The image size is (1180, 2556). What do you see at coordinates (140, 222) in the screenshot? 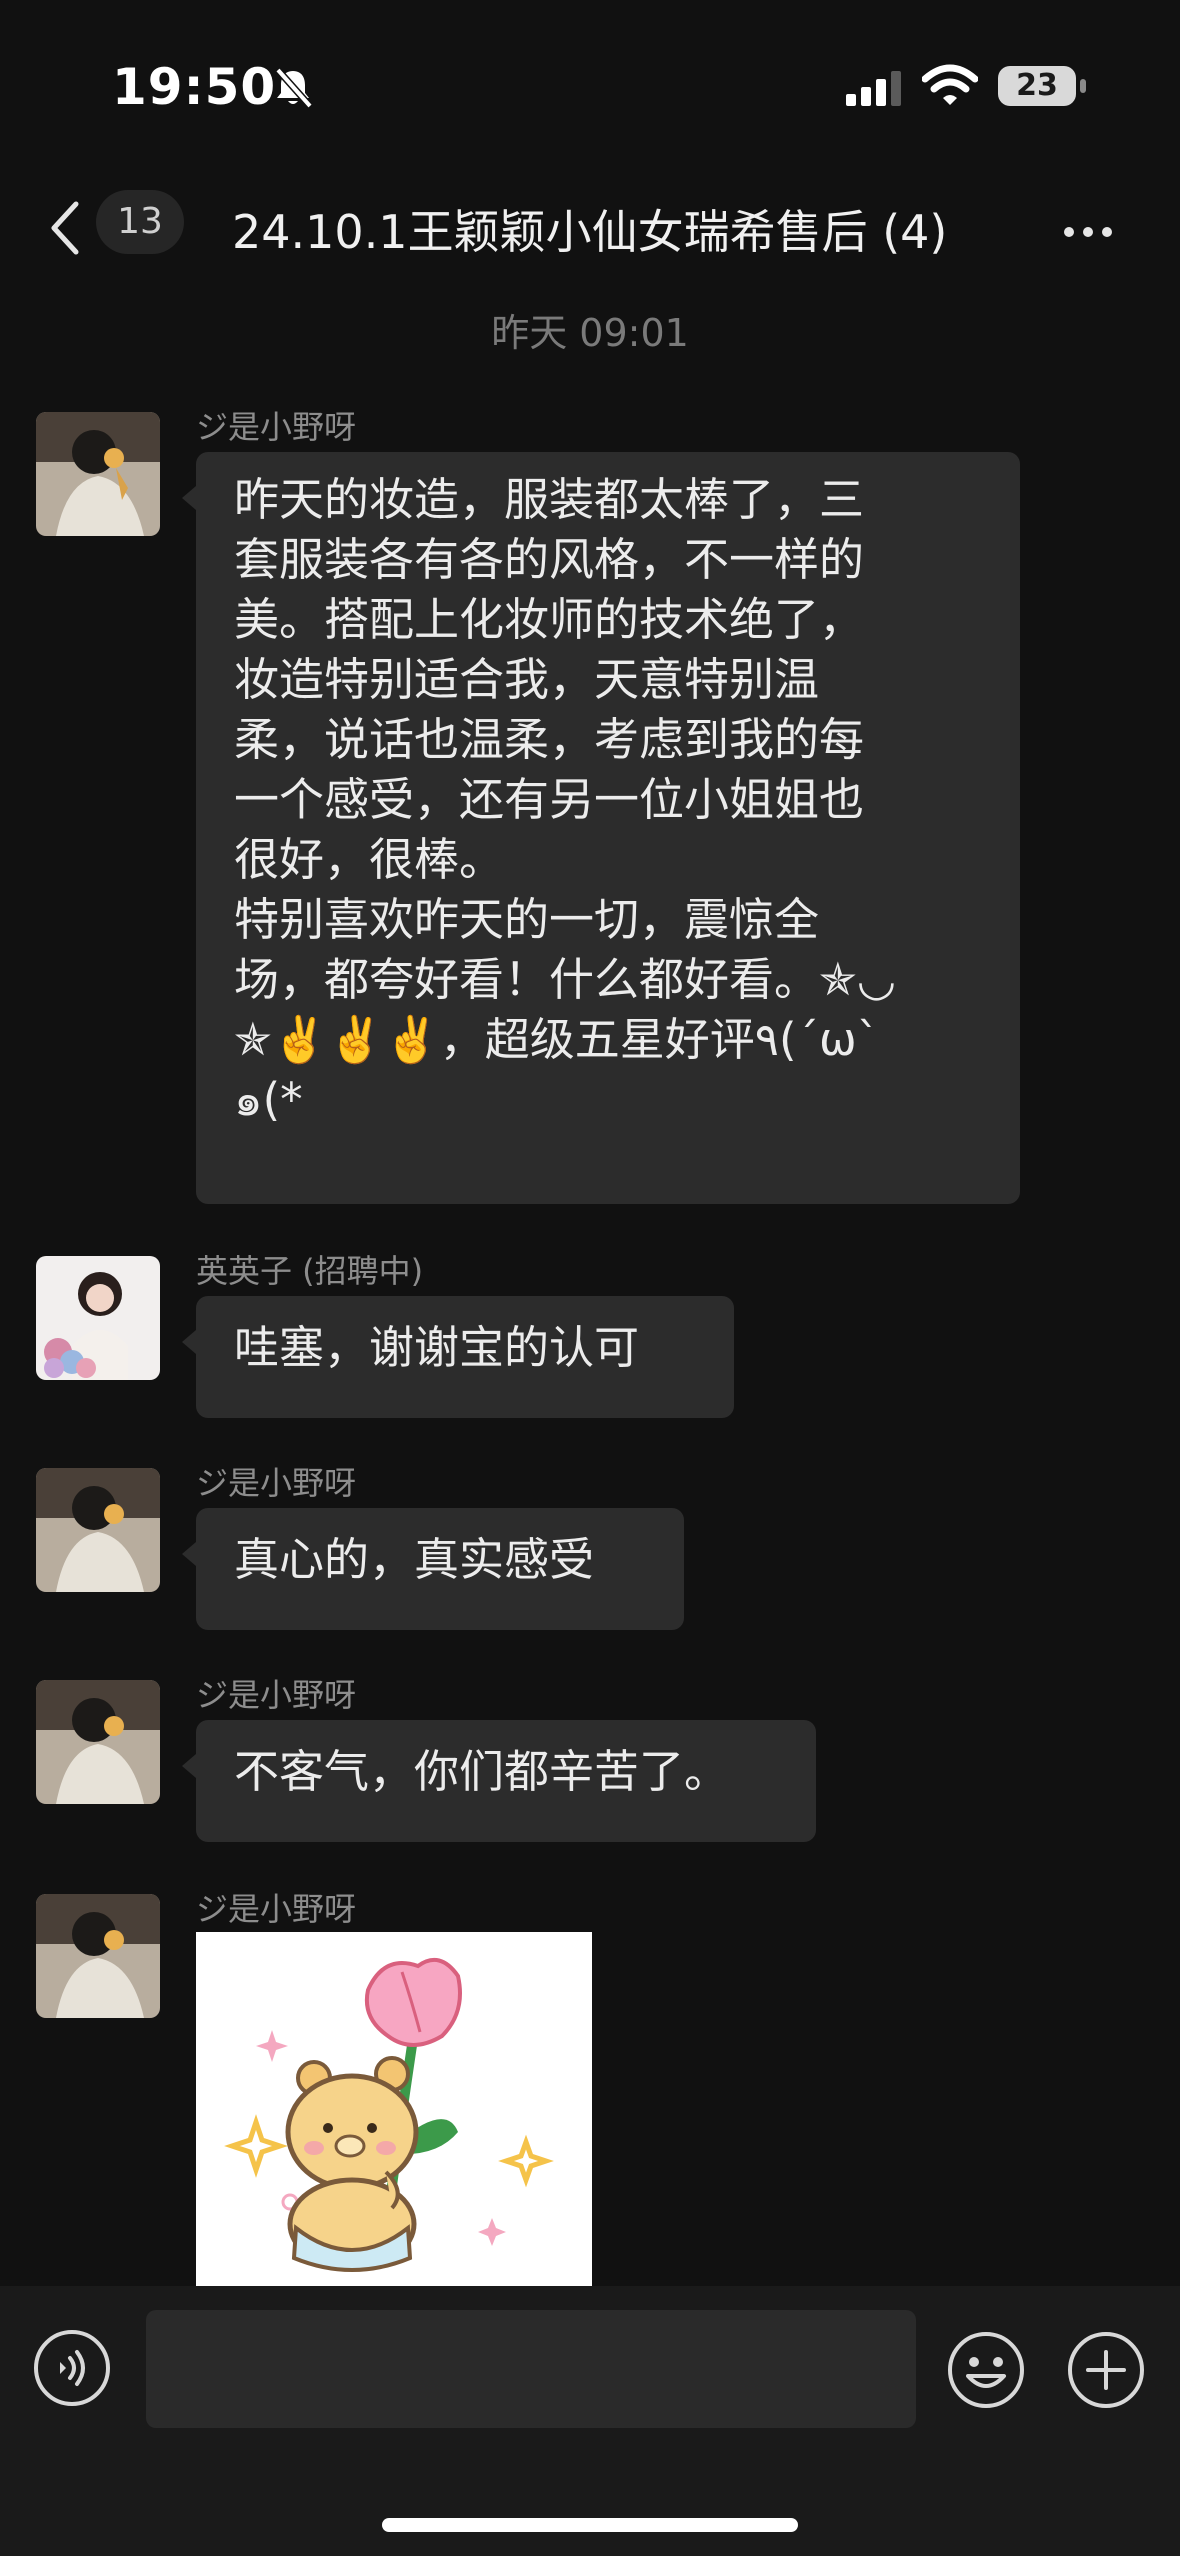
I see `unread-count-badge: 13` at bounding box center [140, 222].